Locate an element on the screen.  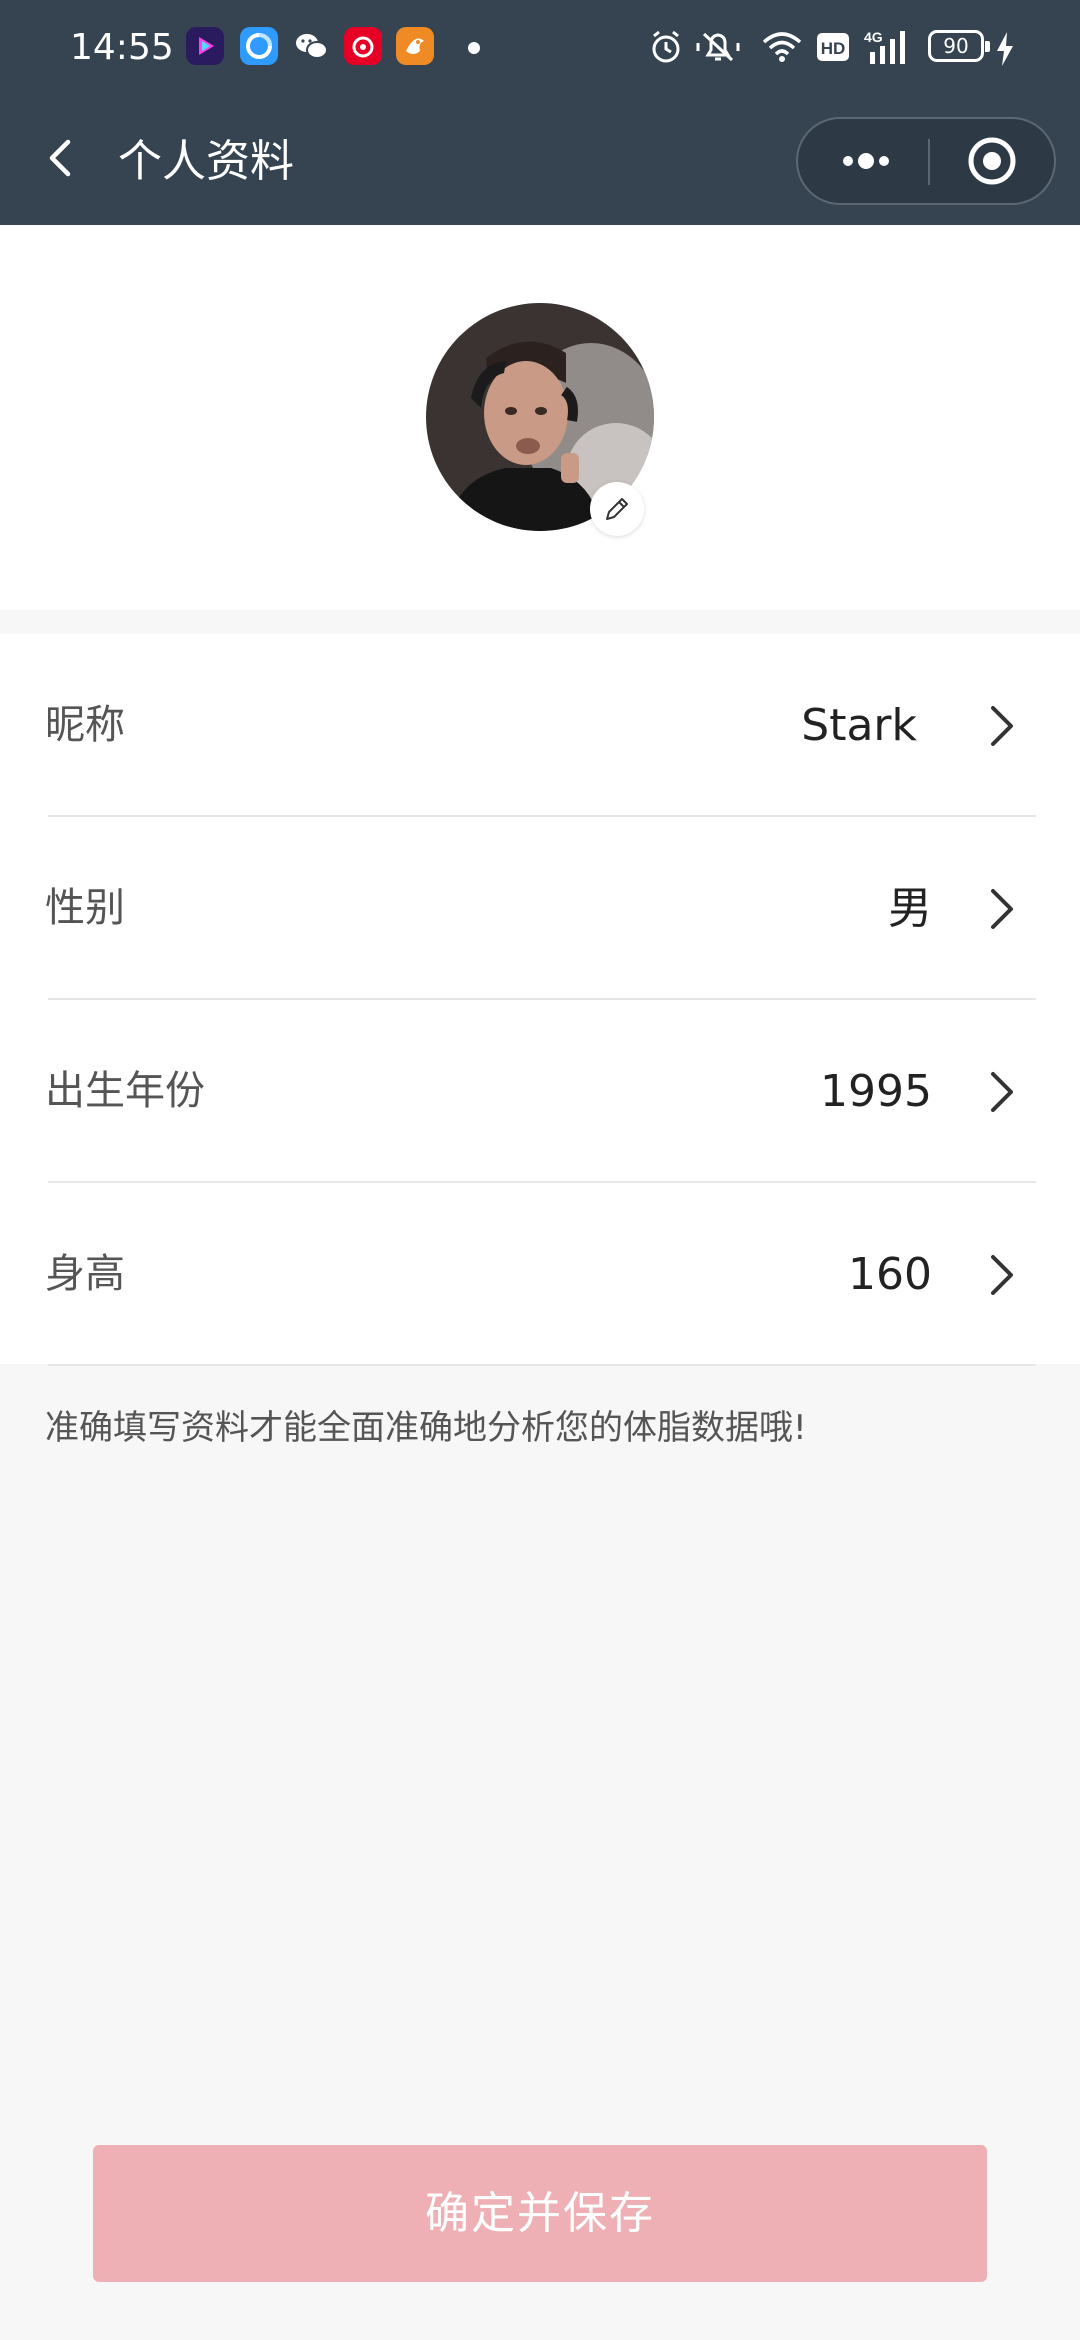
more-dots-icon is located at coordinates (866, 161).